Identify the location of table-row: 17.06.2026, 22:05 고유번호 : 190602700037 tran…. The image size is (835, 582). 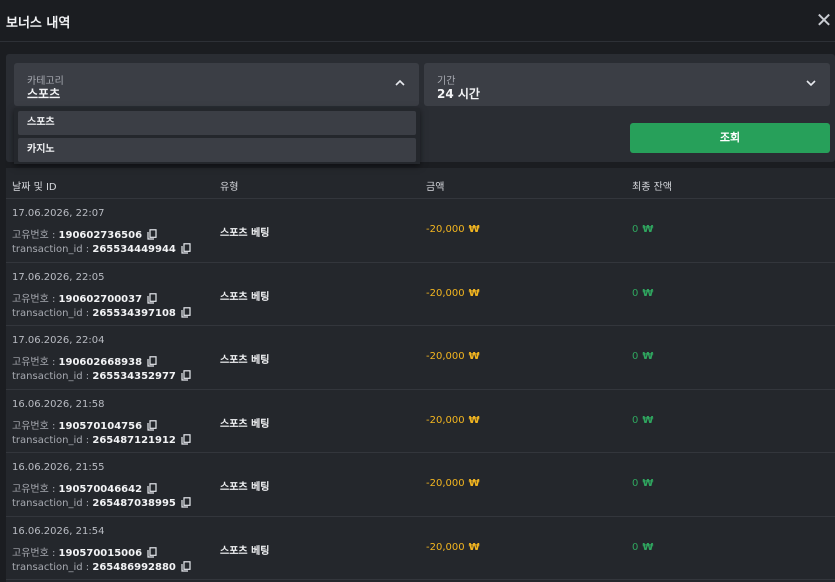
(420, 294).